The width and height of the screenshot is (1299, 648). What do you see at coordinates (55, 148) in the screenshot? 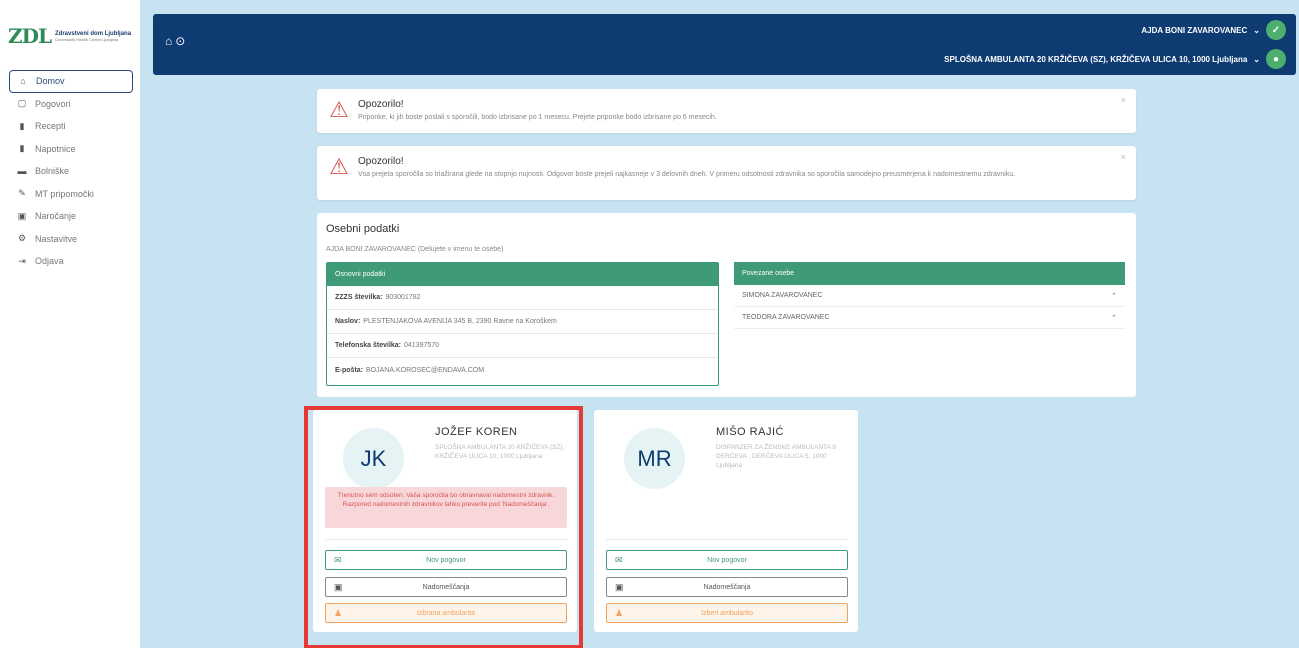
I see `sidebar-item-label: Napotnice` at bounding box center [55, 148].